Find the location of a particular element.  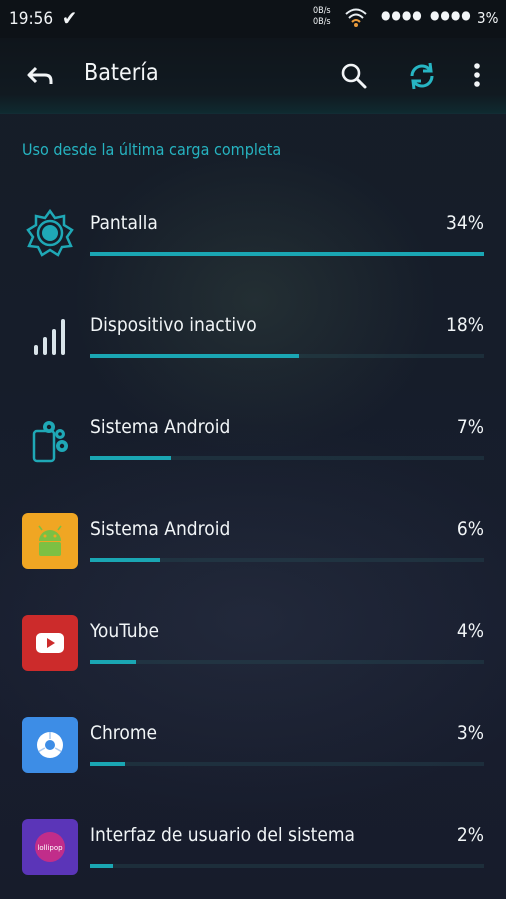

search-icon is located at coordinates (354, 76).